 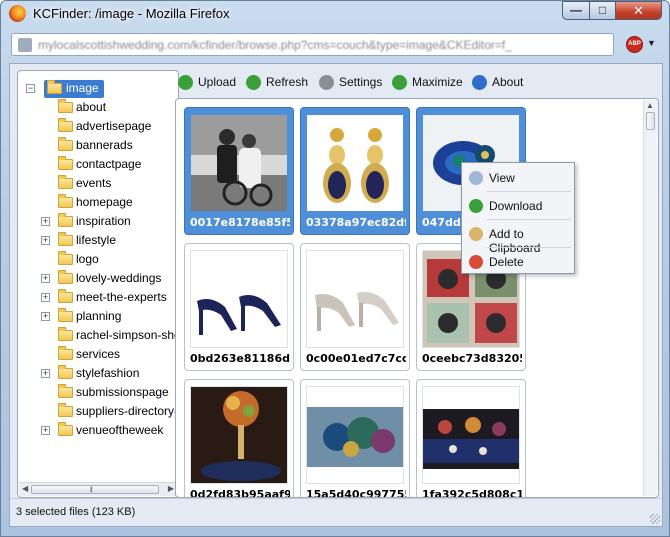 I want to click on download-icon, so click(x=476, y=206).